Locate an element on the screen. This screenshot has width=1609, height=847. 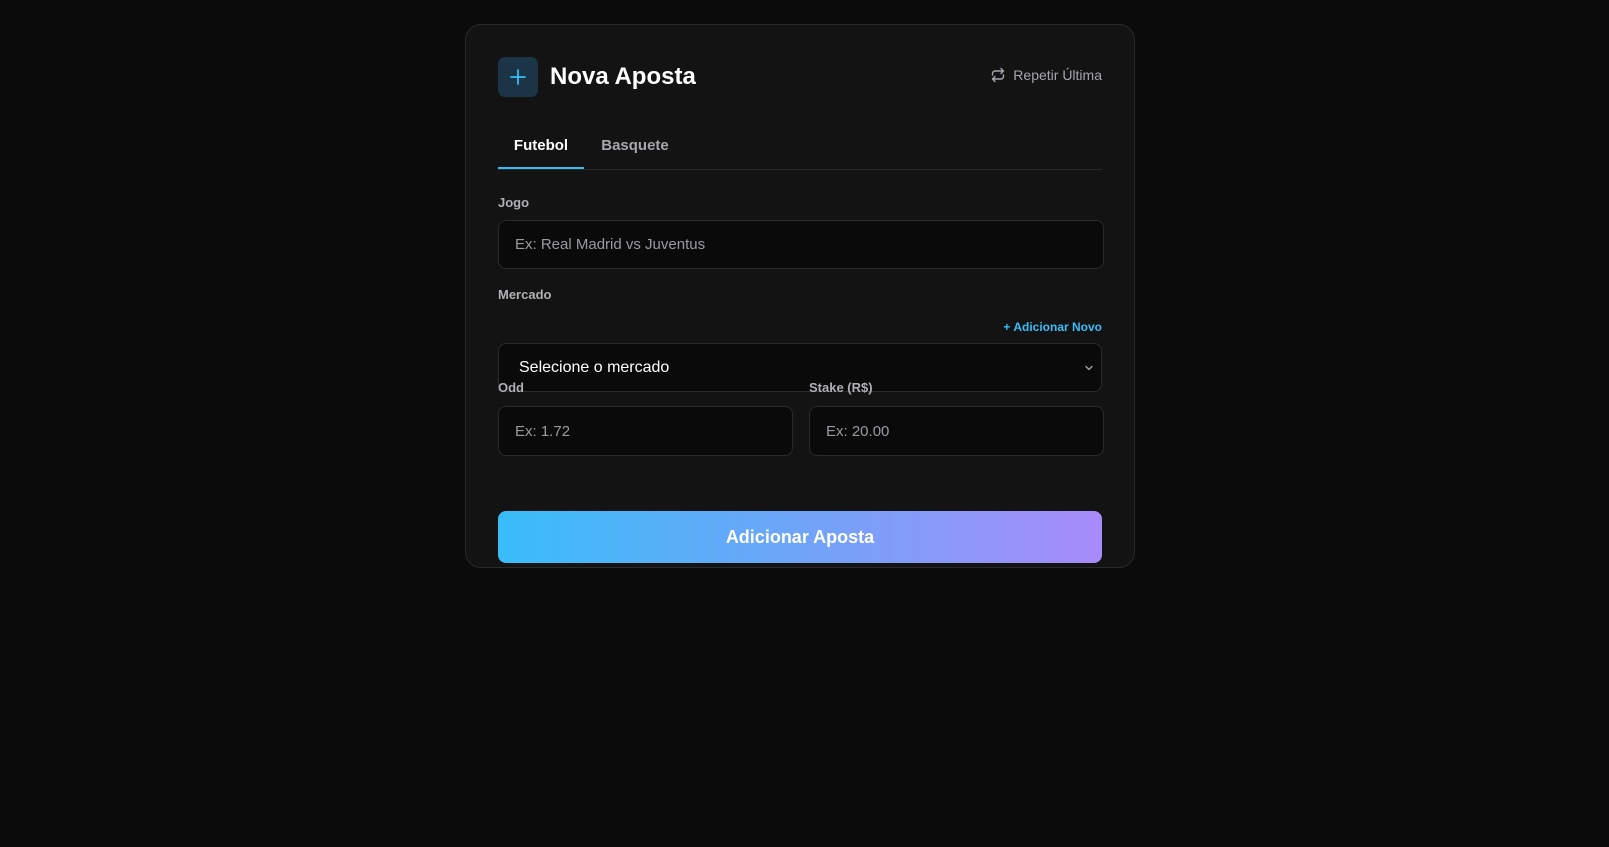
stake-label: Stake (R$) is located at coordinates (841, 387).